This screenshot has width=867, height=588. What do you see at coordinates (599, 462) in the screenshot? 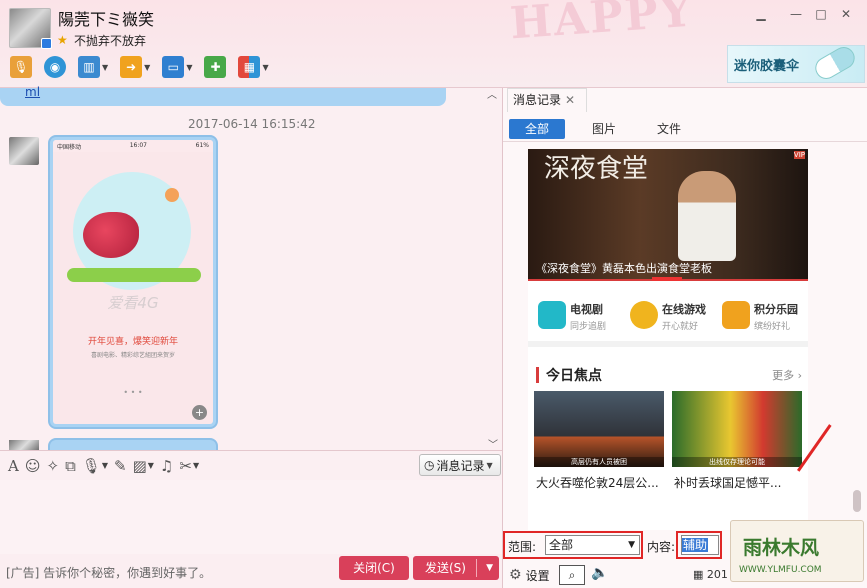
I see `news-overlay: 高层仍有人员被困` at bounding box center [599, 462].